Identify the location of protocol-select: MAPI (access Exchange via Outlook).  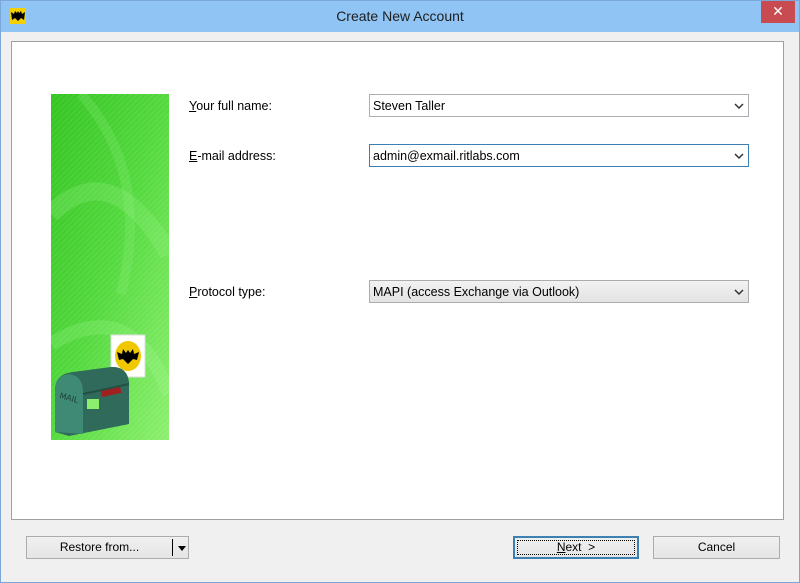
(559, 291).